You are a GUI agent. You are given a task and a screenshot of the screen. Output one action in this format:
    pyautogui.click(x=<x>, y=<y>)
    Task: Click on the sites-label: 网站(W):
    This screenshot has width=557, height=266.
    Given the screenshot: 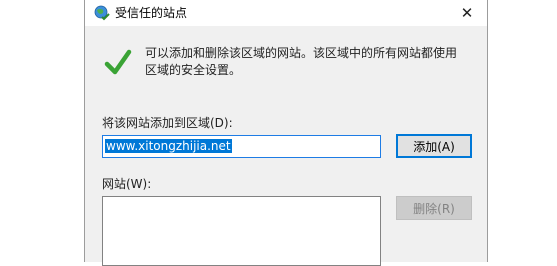 What is the action you would take?
    pyautogui.click(x=127, y=184)
    